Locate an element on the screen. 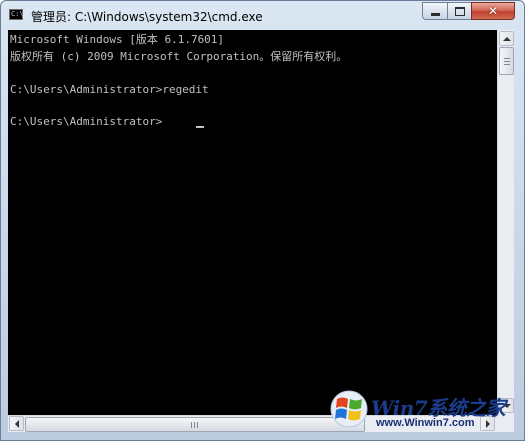  maximize-icon is located at coordinates (459, 11).